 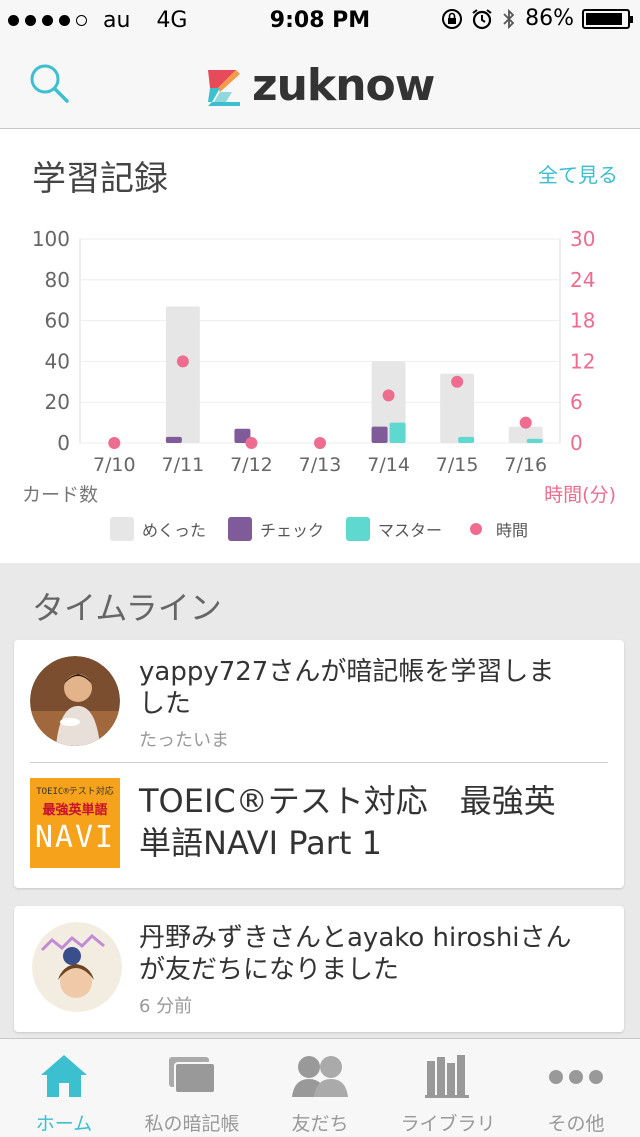 I want to click on legend-label: 時間, so click(x=512, y=530).